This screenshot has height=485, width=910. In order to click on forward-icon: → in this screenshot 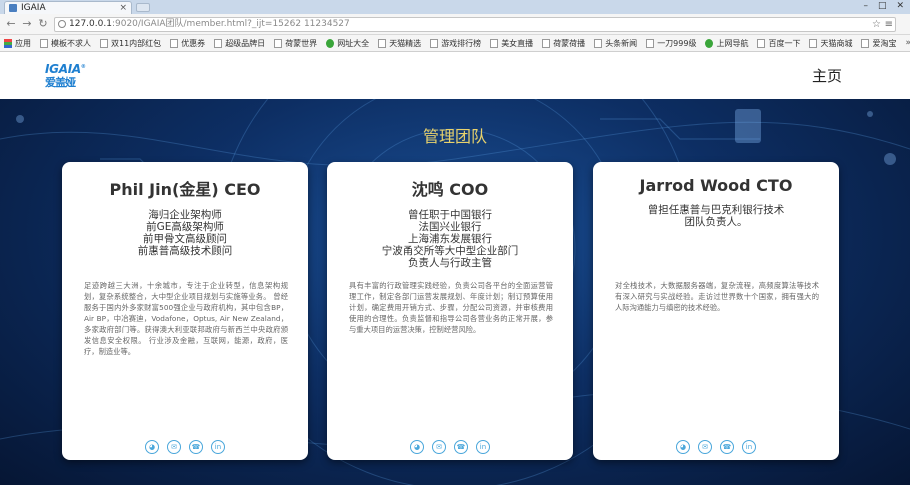, I will do `click(27, 24)`.